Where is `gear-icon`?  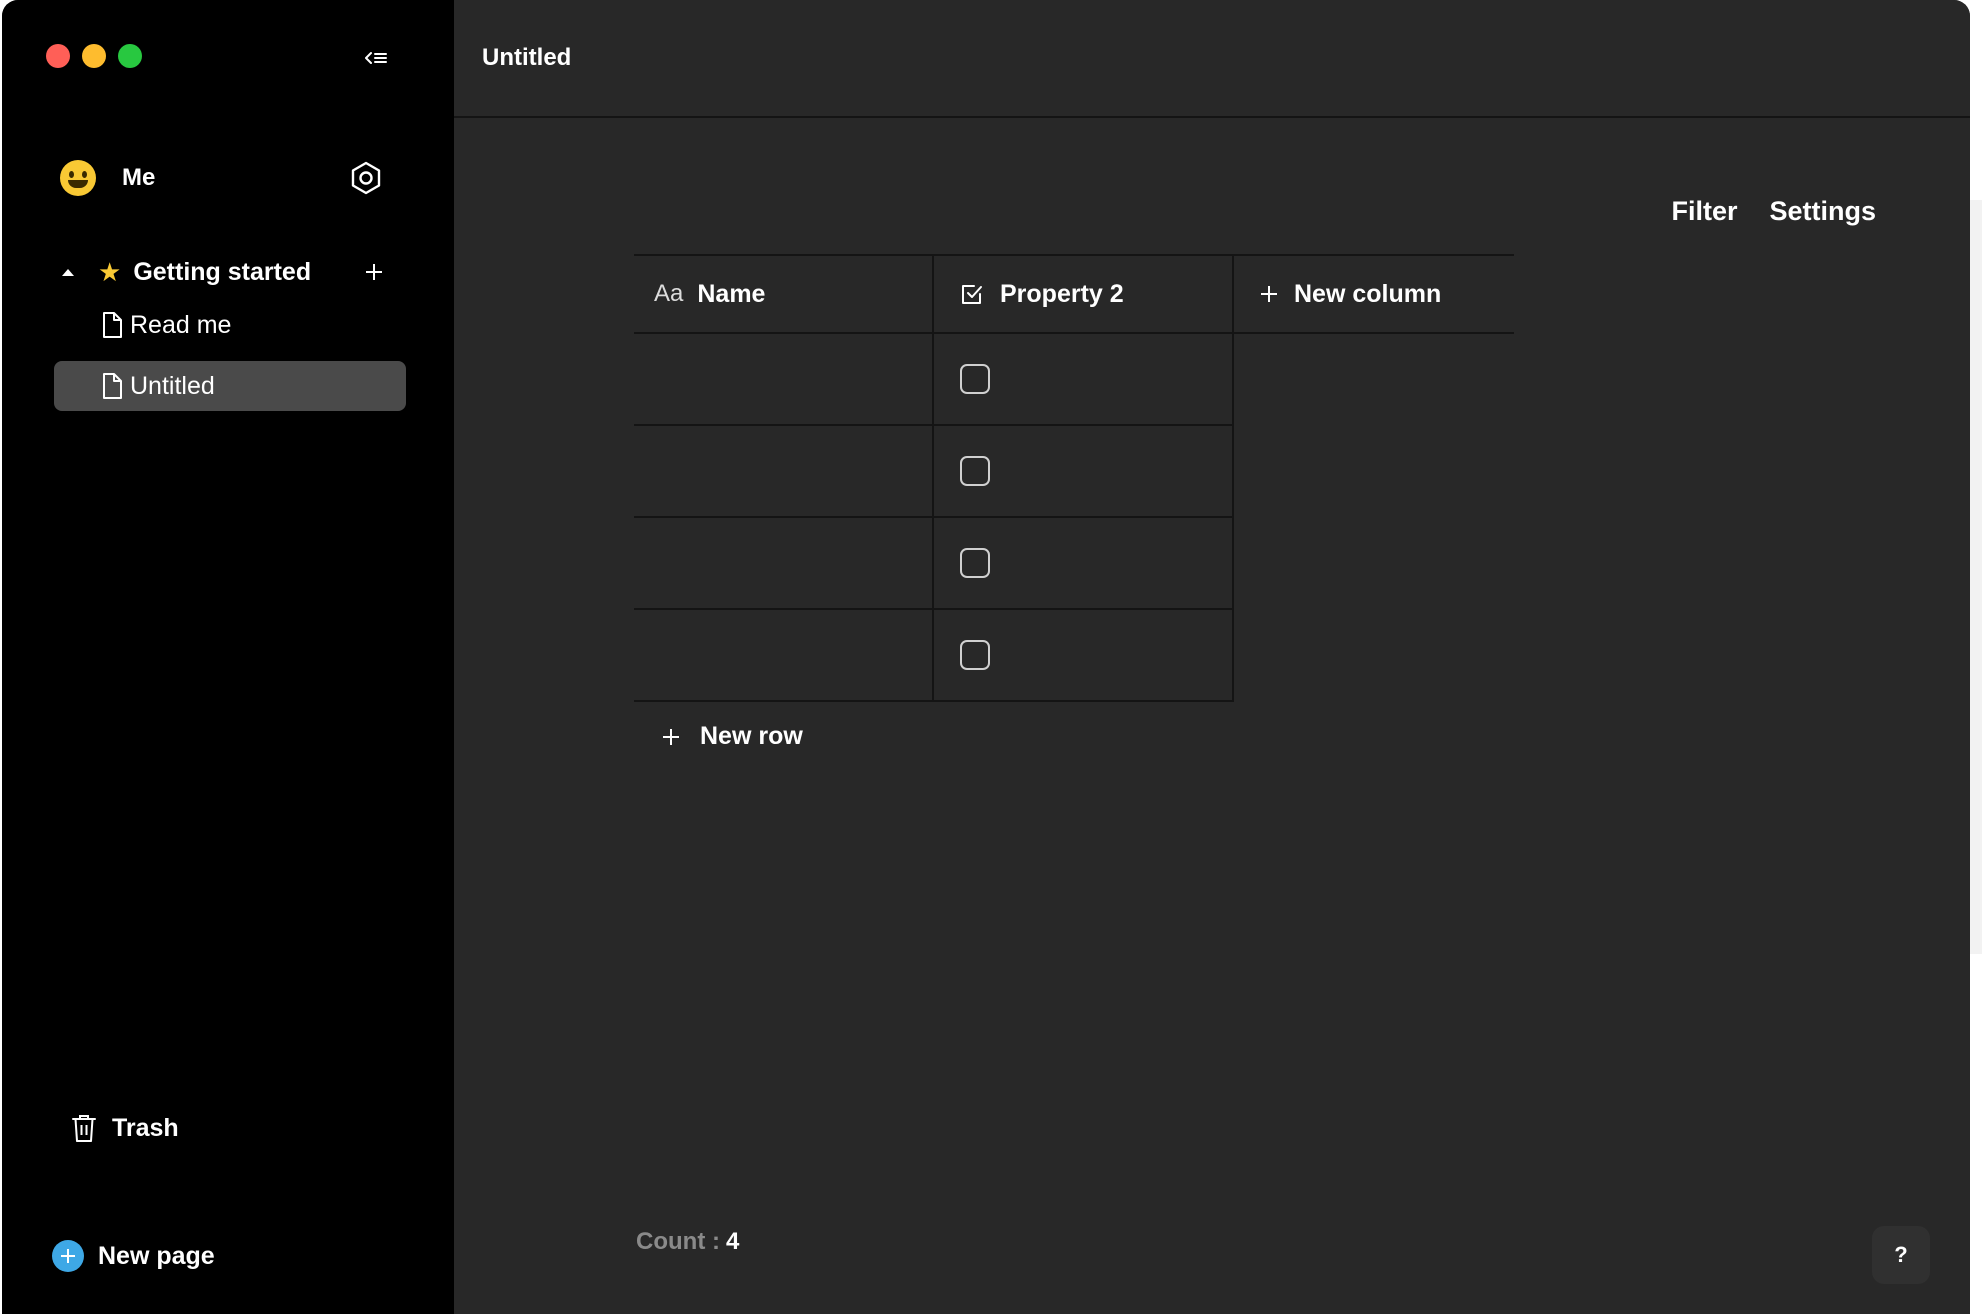 gear-icon is located at coordinates (366, 178).